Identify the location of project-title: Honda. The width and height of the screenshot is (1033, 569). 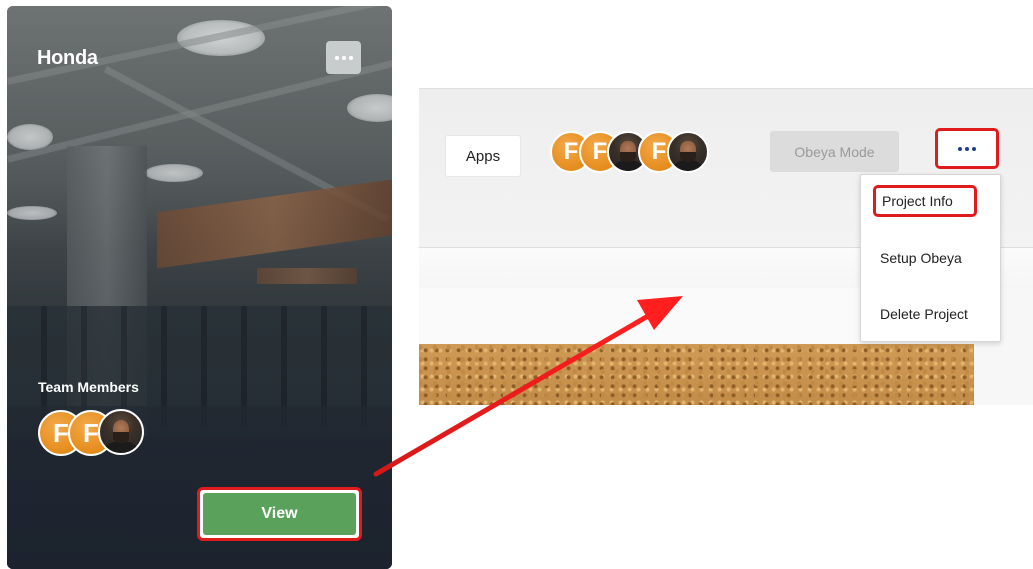
(67, 58).